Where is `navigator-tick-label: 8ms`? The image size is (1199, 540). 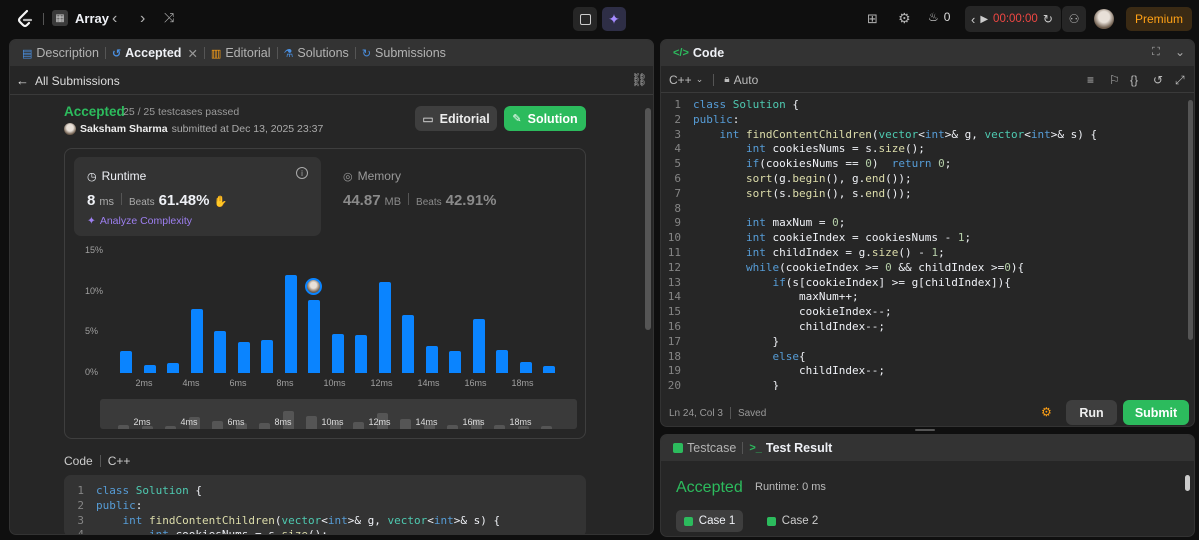 navigator-tick-label: 8ms is located at coordinates (283, 422).